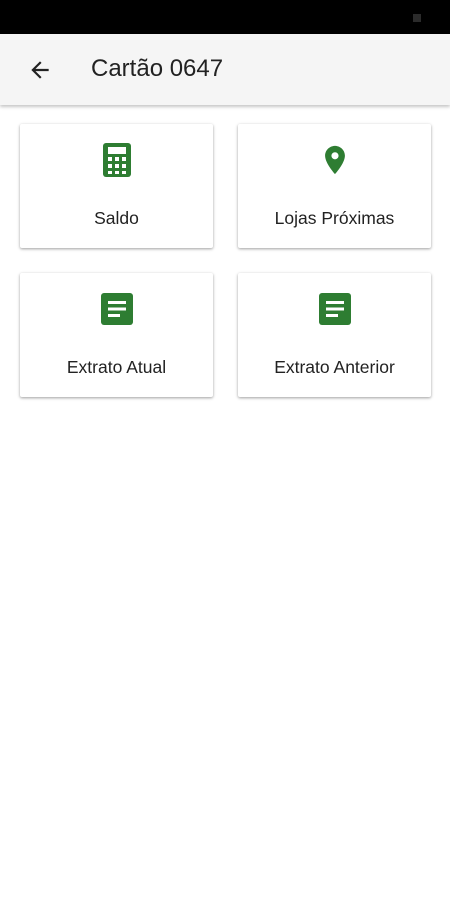 The height and width of the screenshot is (900, 450). What do you see at coordinates (417, 18) in the screenshot?
I see `status-indicator` at bounding box center [417, 18].